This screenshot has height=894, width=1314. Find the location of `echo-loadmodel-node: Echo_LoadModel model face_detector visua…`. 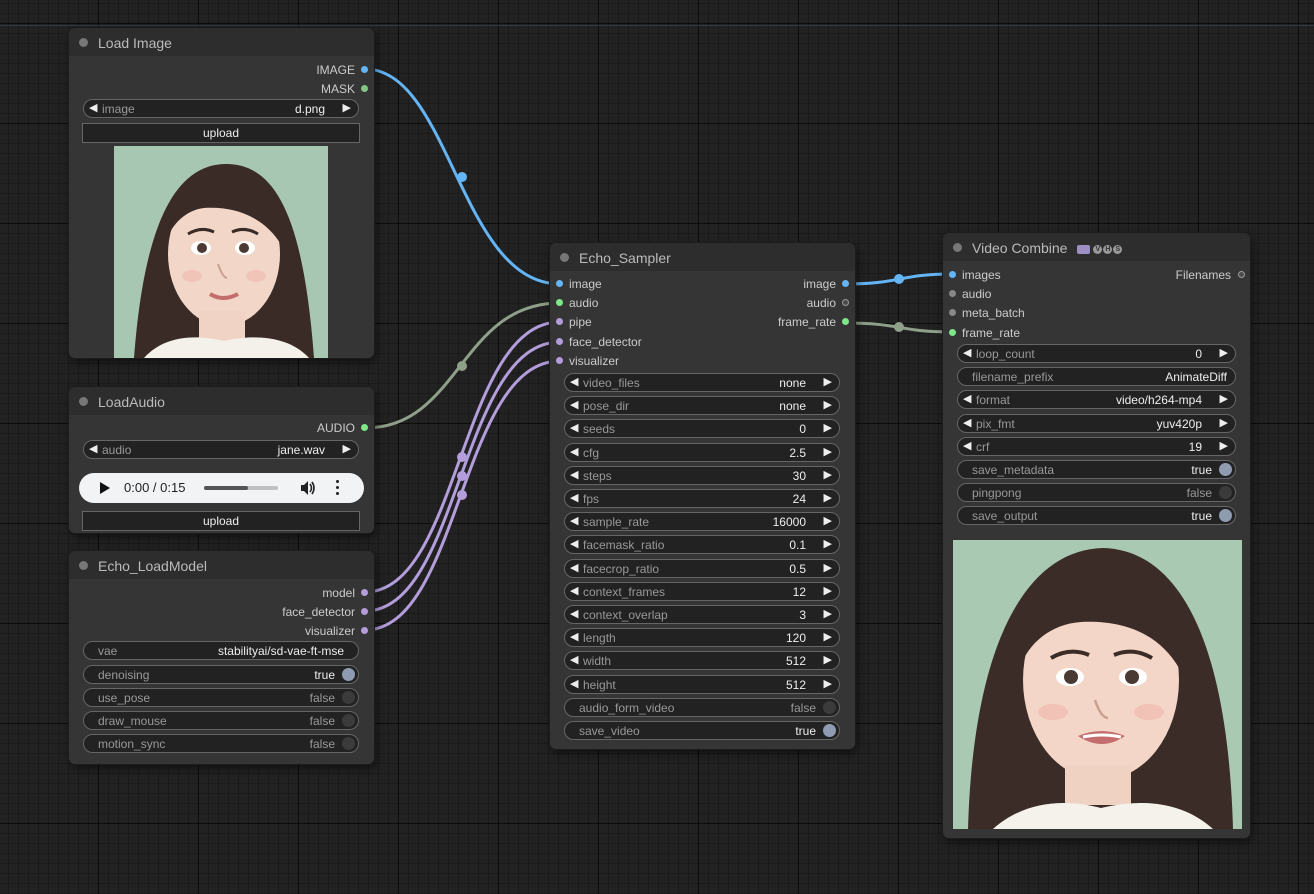

echo-loadmodel-node: Echo_LoadModel model face_detector visua… is located at coordinates (221, 657).